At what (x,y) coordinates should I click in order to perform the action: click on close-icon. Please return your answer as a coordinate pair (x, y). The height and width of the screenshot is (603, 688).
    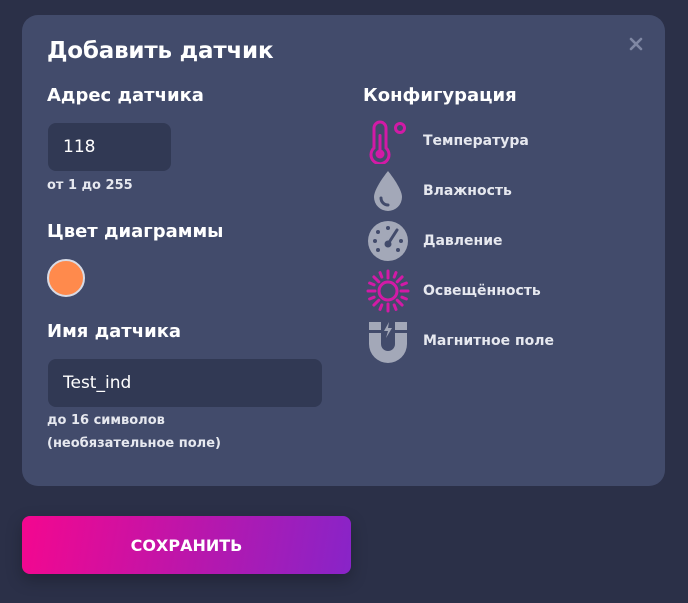
    Looking at the image, I should click on (636, 44).